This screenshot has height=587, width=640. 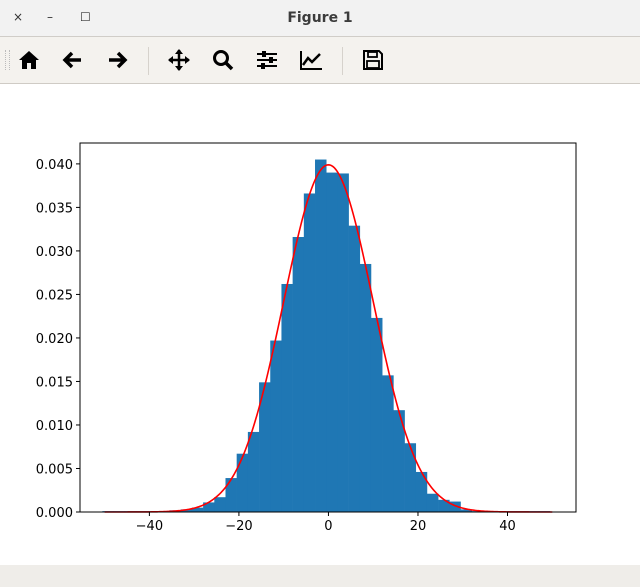 I want to click on edit-axis-button, so click(x=311, y=60).